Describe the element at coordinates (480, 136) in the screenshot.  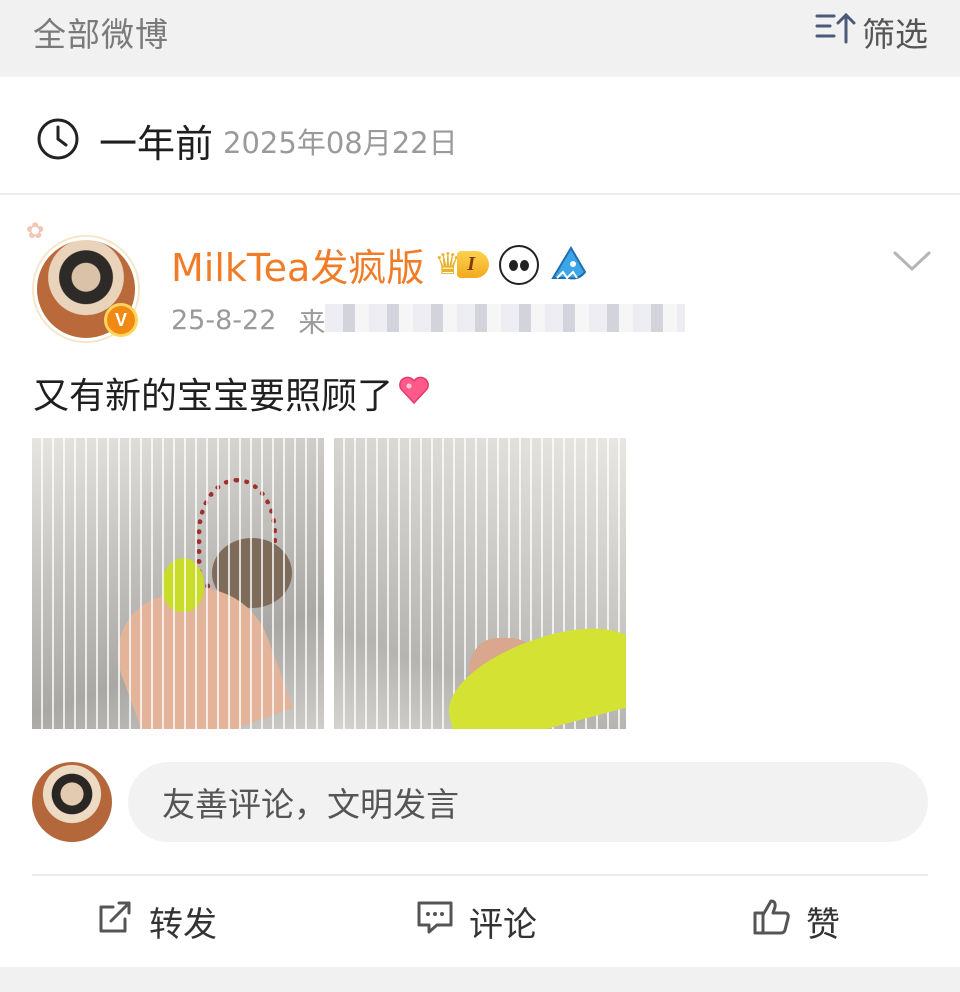
I see `time-section: 一年前 2025年08月22日` at that location.